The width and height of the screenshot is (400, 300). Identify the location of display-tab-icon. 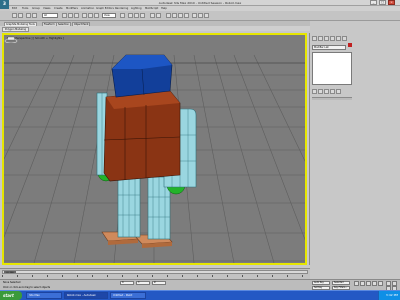
(338, 38).